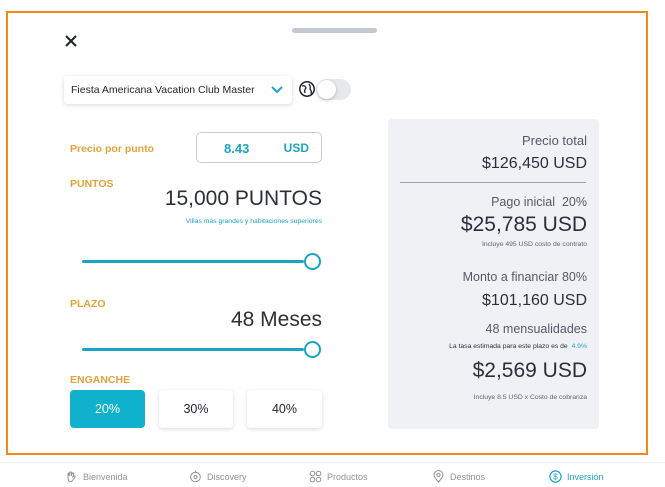  I want to click on resort-select: Fiesta Americana Vacation Club Master, so click(178, 90).